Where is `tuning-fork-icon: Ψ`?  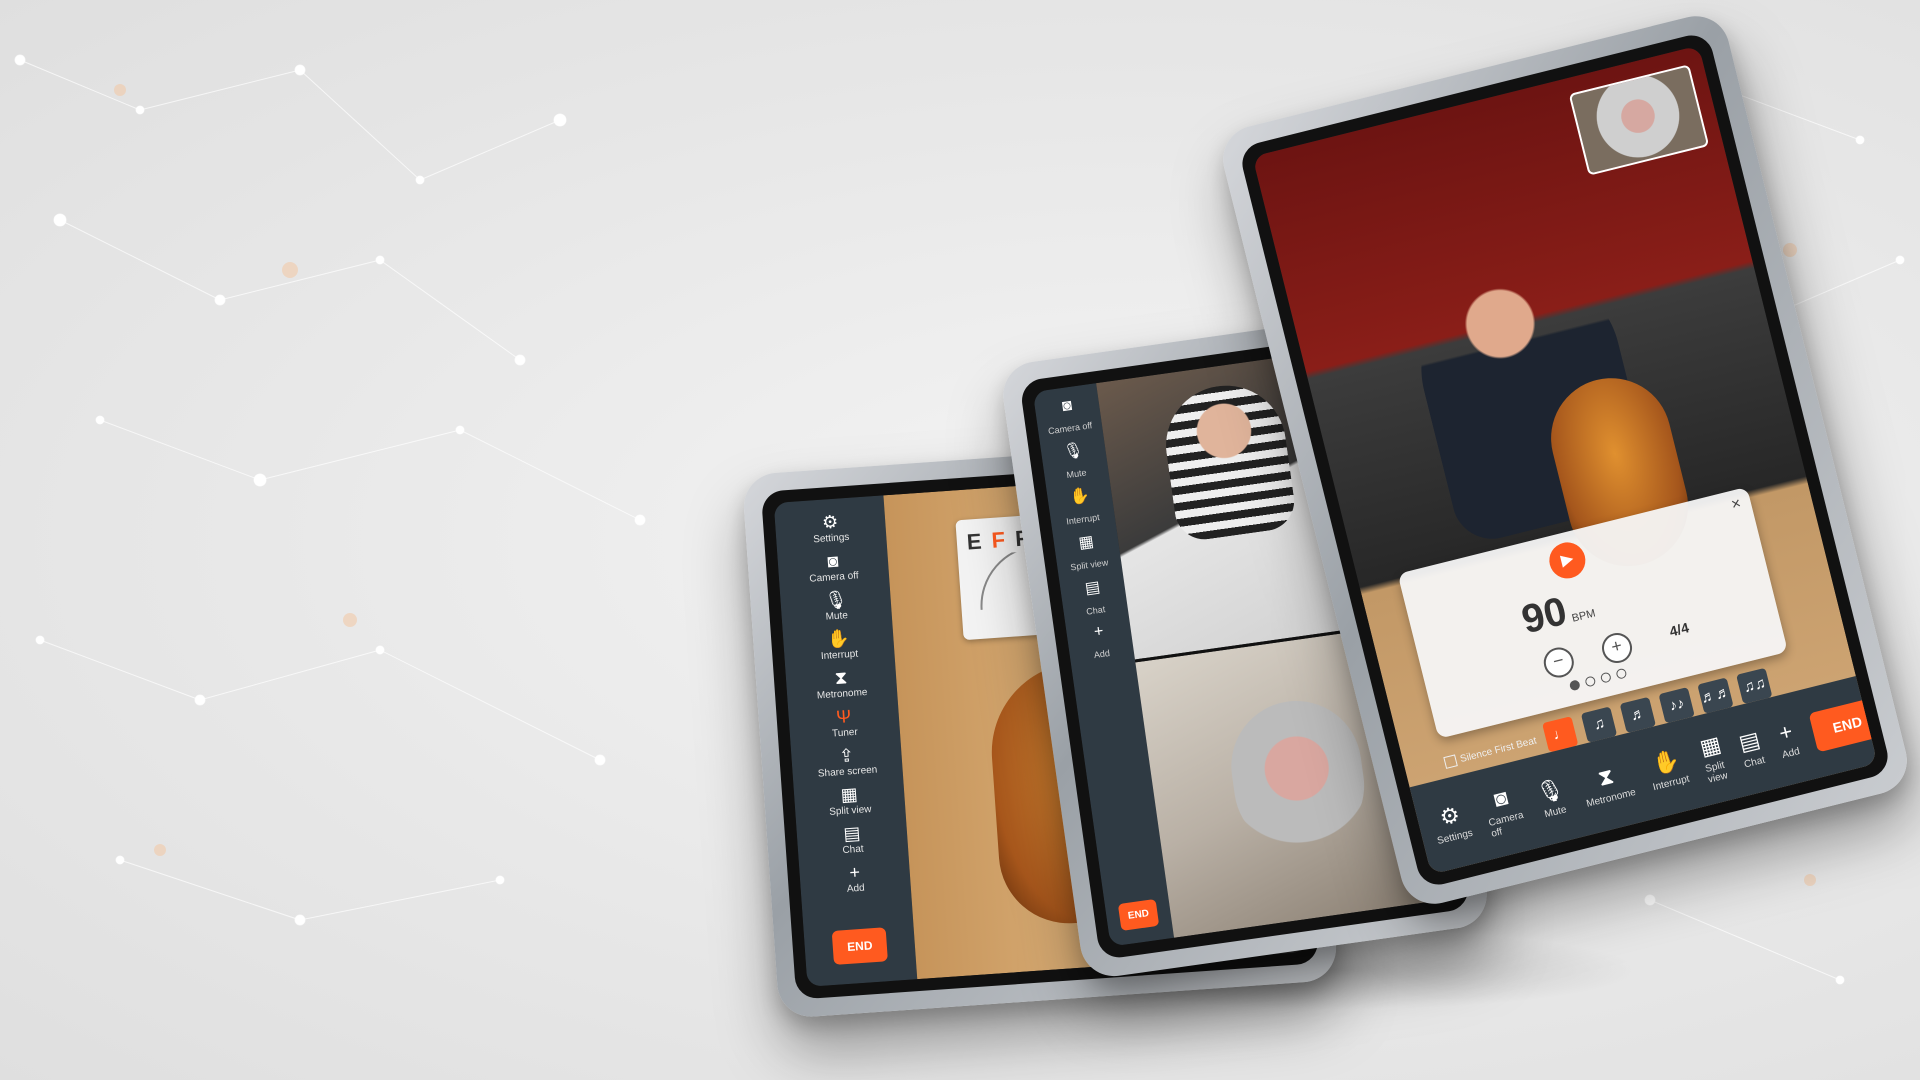 tuning-fork-icon: Ψ is located at coordinates (843, 717).